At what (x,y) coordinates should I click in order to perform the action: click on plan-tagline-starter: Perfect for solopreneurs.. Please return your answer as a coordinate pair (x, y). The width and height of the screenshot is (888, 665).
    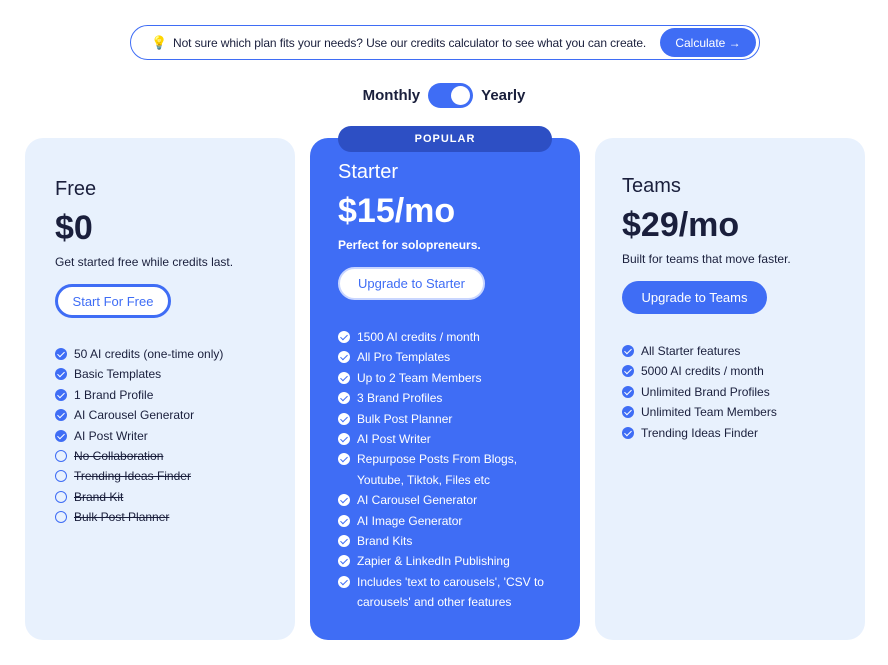
    Looking at the image, I should click on (409, 245).